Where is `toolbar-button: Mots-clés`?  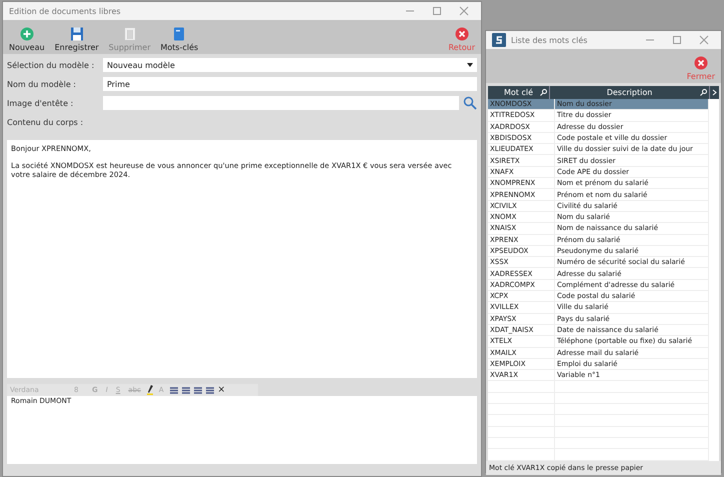 toolbar-button: Mots-clés is located at coordinates (179, 39).